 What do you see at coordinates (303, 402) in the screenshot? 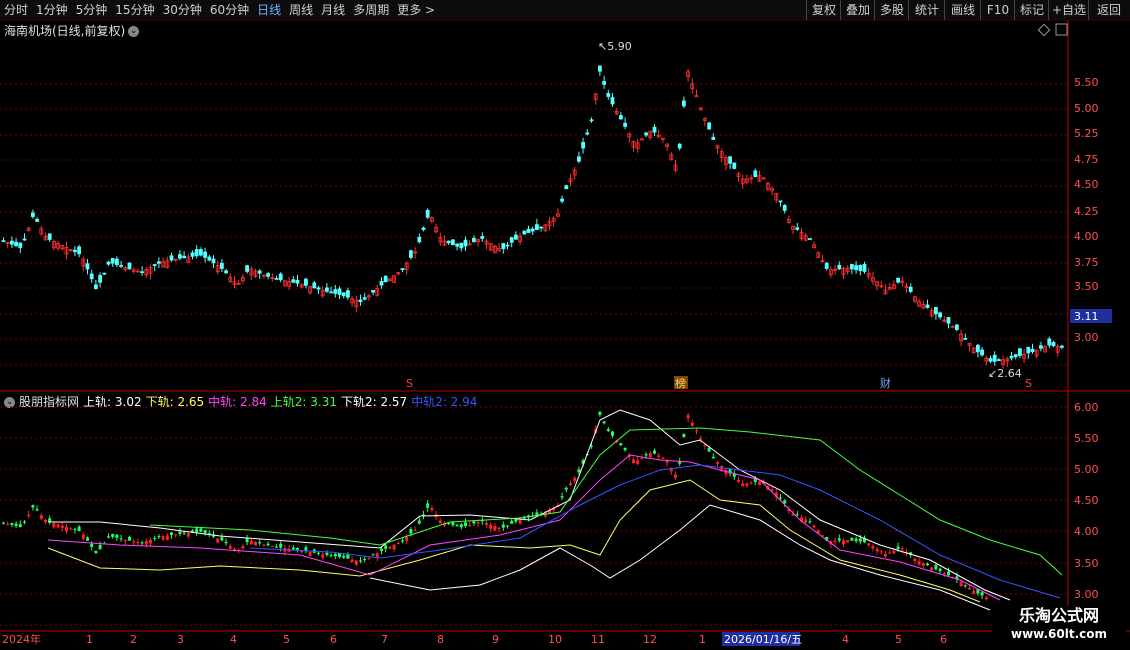
I see `legend-upper2: 上轨2: 3.31` at bounding box center [303, 402].